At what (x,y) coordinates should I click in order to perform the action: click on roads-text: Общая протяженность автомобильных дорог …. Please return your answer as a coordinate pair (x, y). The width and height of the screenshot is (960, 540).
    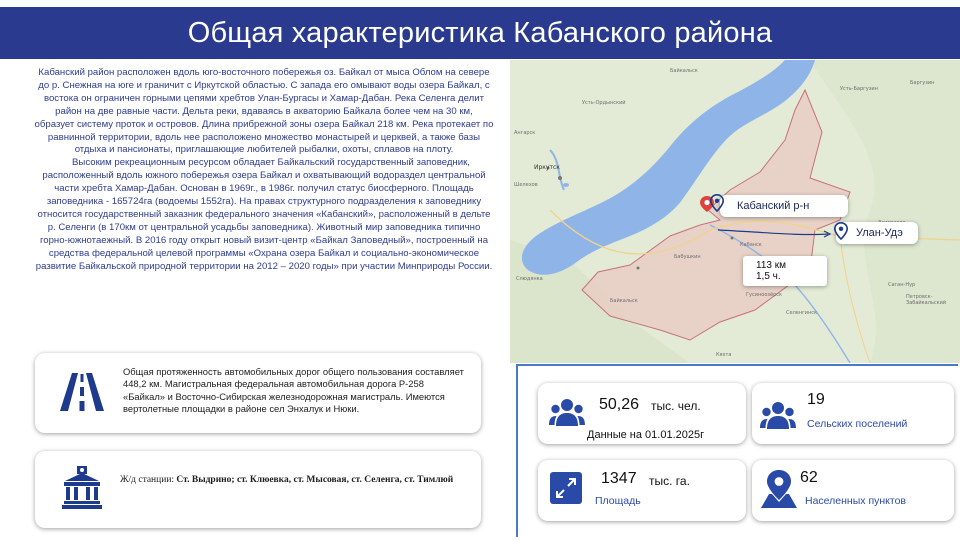
    Looking at the image, I should click on (293, 390).